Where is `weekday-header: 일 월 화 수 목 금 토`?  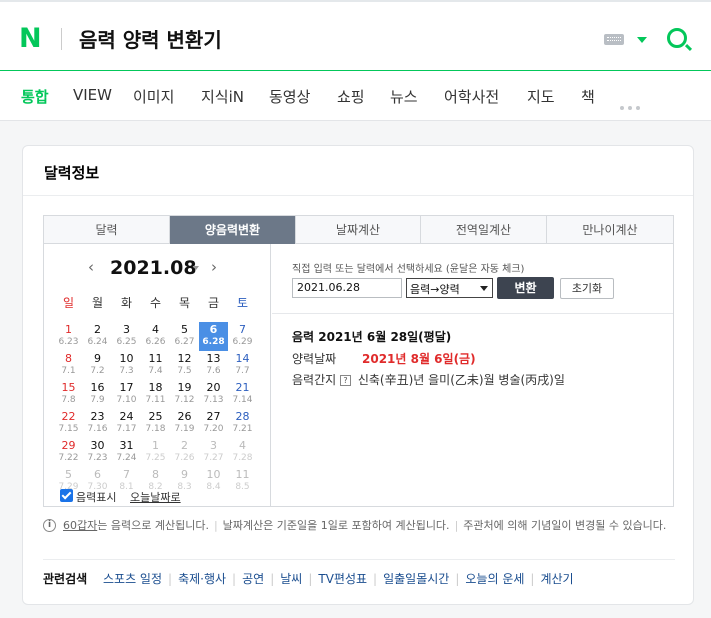
weekday-header: 일 월 화 수 목 금 토 is located at coordinates (159, 302).